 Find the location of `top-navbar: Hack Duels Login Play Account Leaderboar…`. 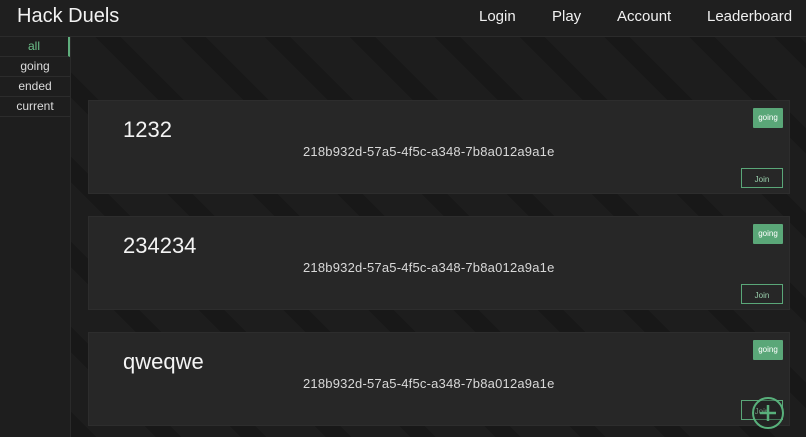

top-navbar: Hack Duels Login Play Account Leaderboar… is located at coordinates (403, 18).